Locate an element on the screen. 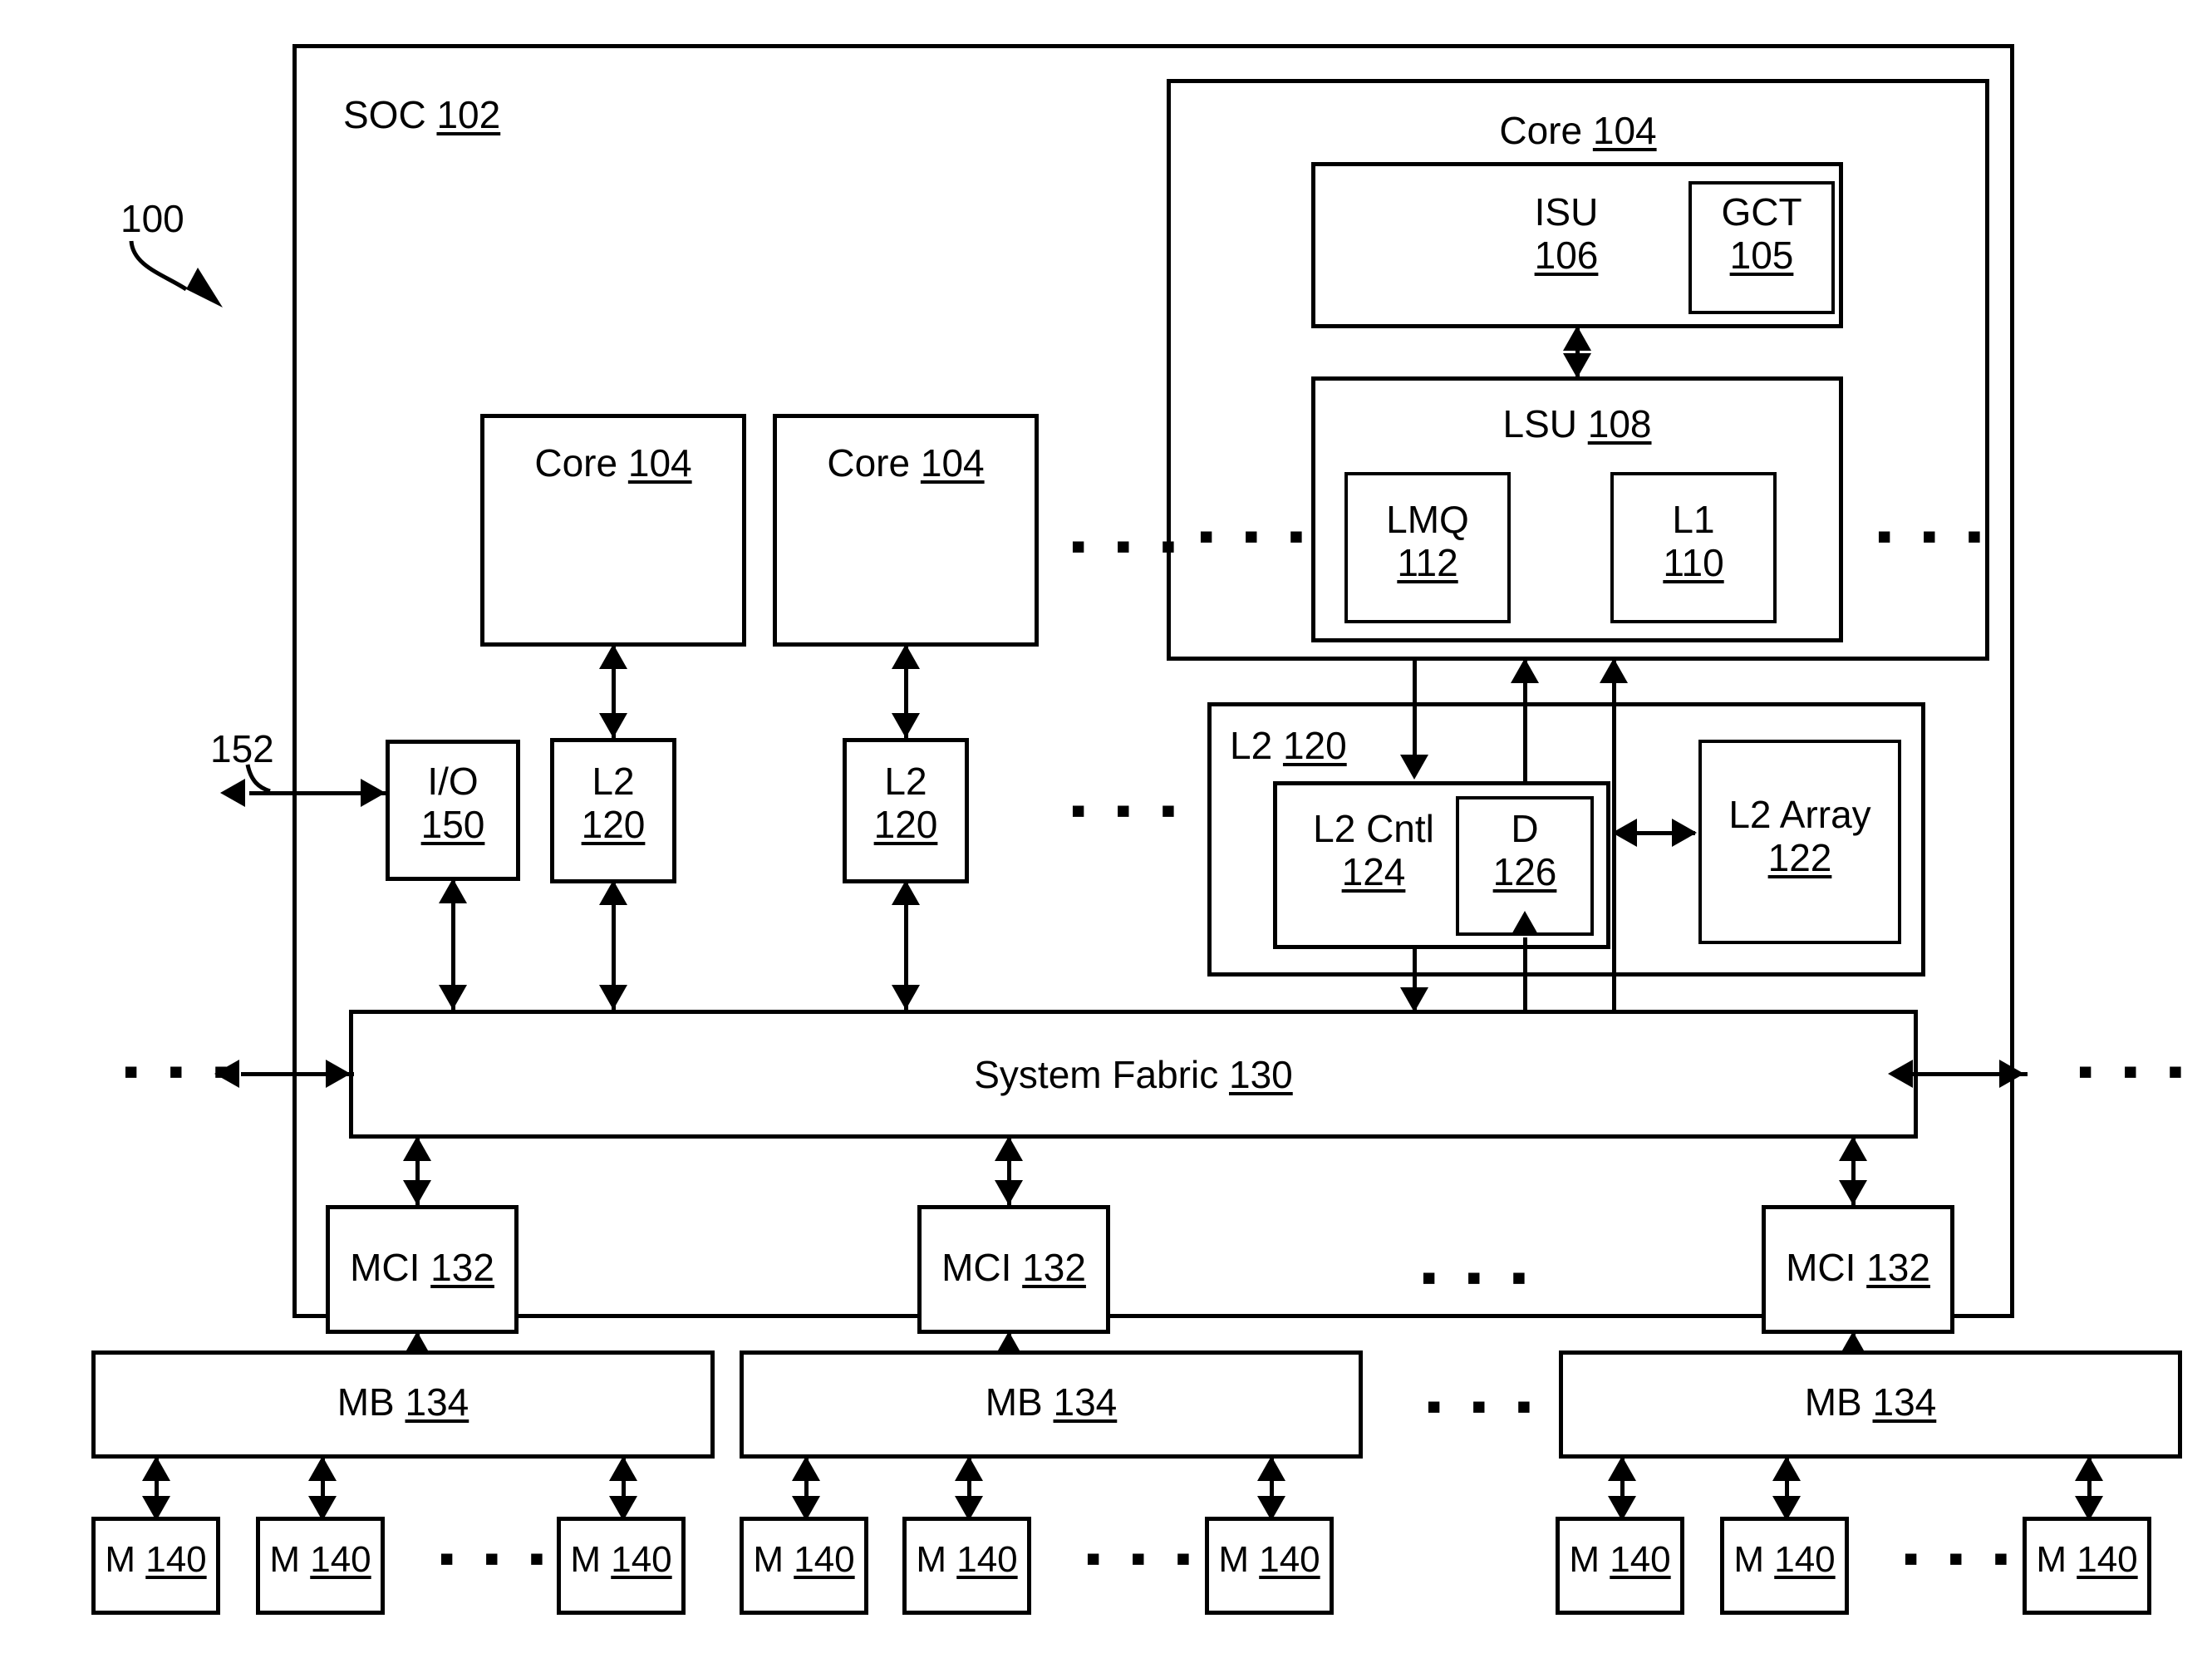  memory-9-name: M is located at coordinates (2056, 1559).